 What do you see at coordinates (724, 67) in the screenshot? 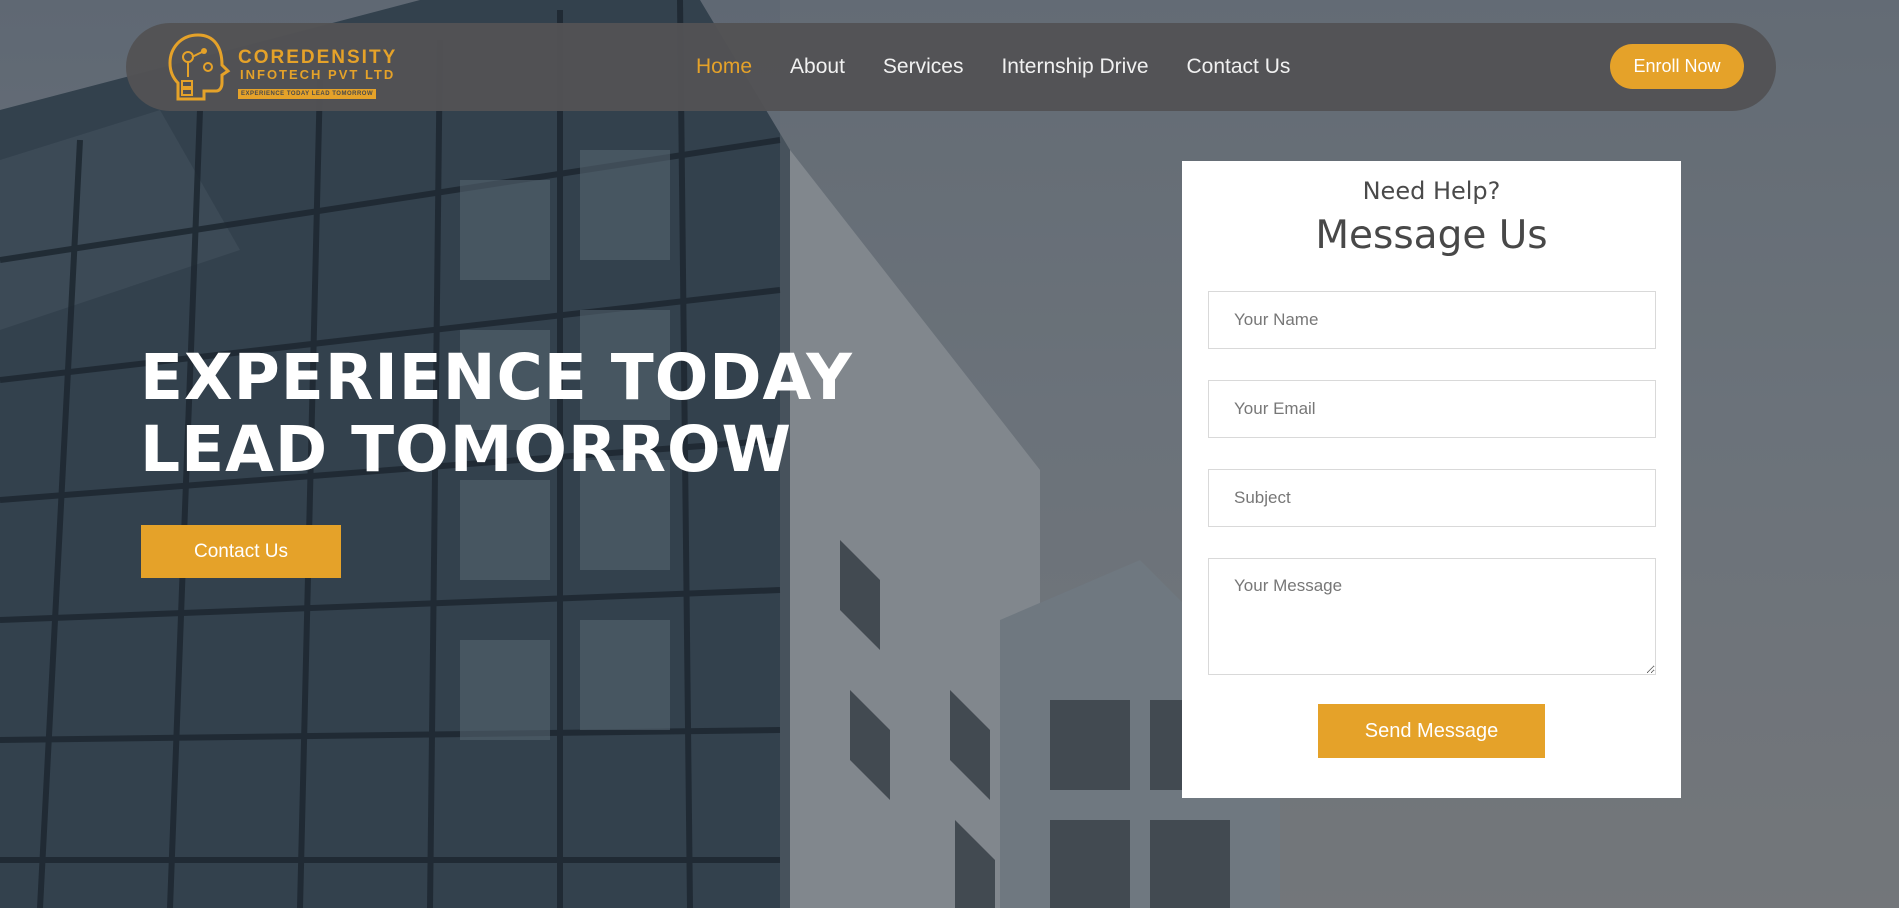
I see `nav-item-home: Home` at bounding box center [724, 67].